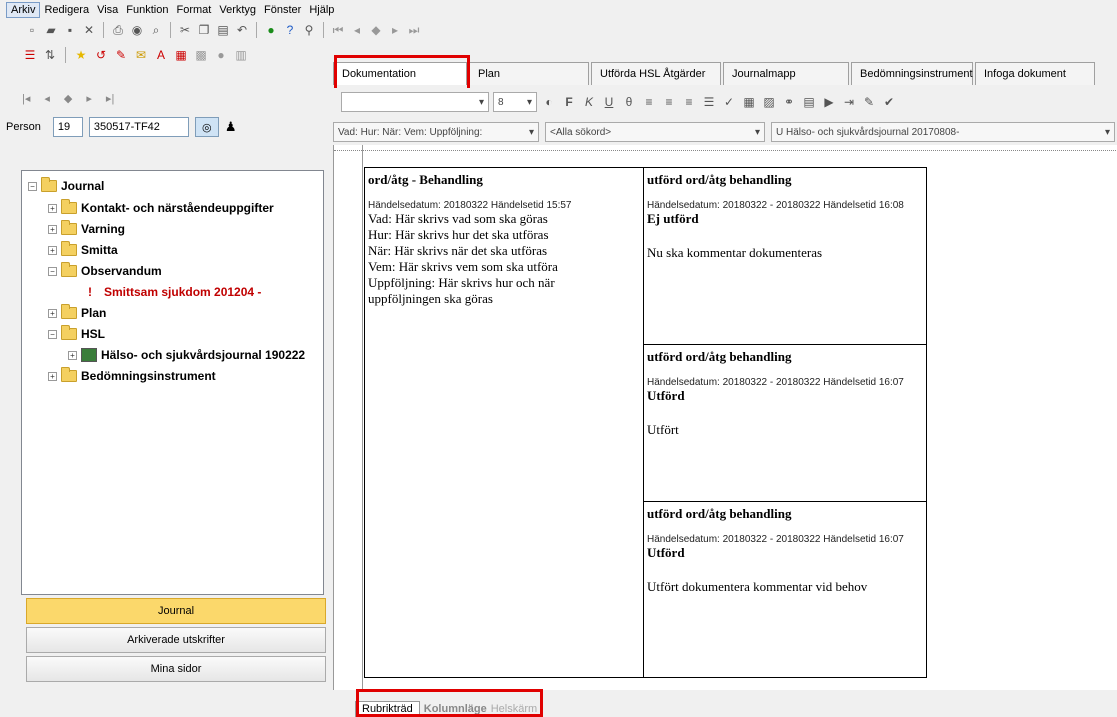 Image resolution: width=1117 pixels, height=717 pixels. Describe the element at coordinates (729, 102) in the screenshot. I see `spell-icon: ✓` at that location.